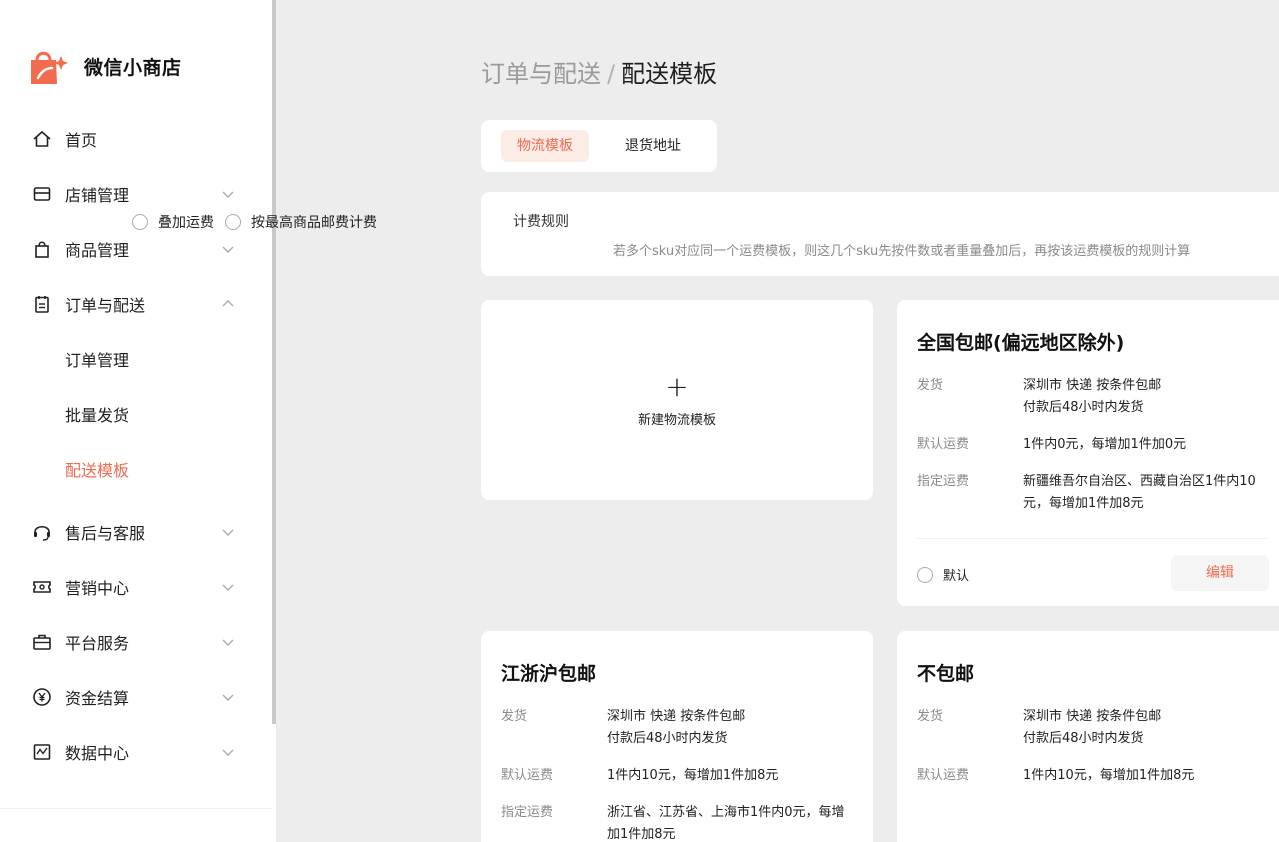 This screenshot has height=842, width=1279. Describe the element at coordinates (314, 223) in the screenshot. I see `radio-label: 按最高商品邮费计费` at that location.